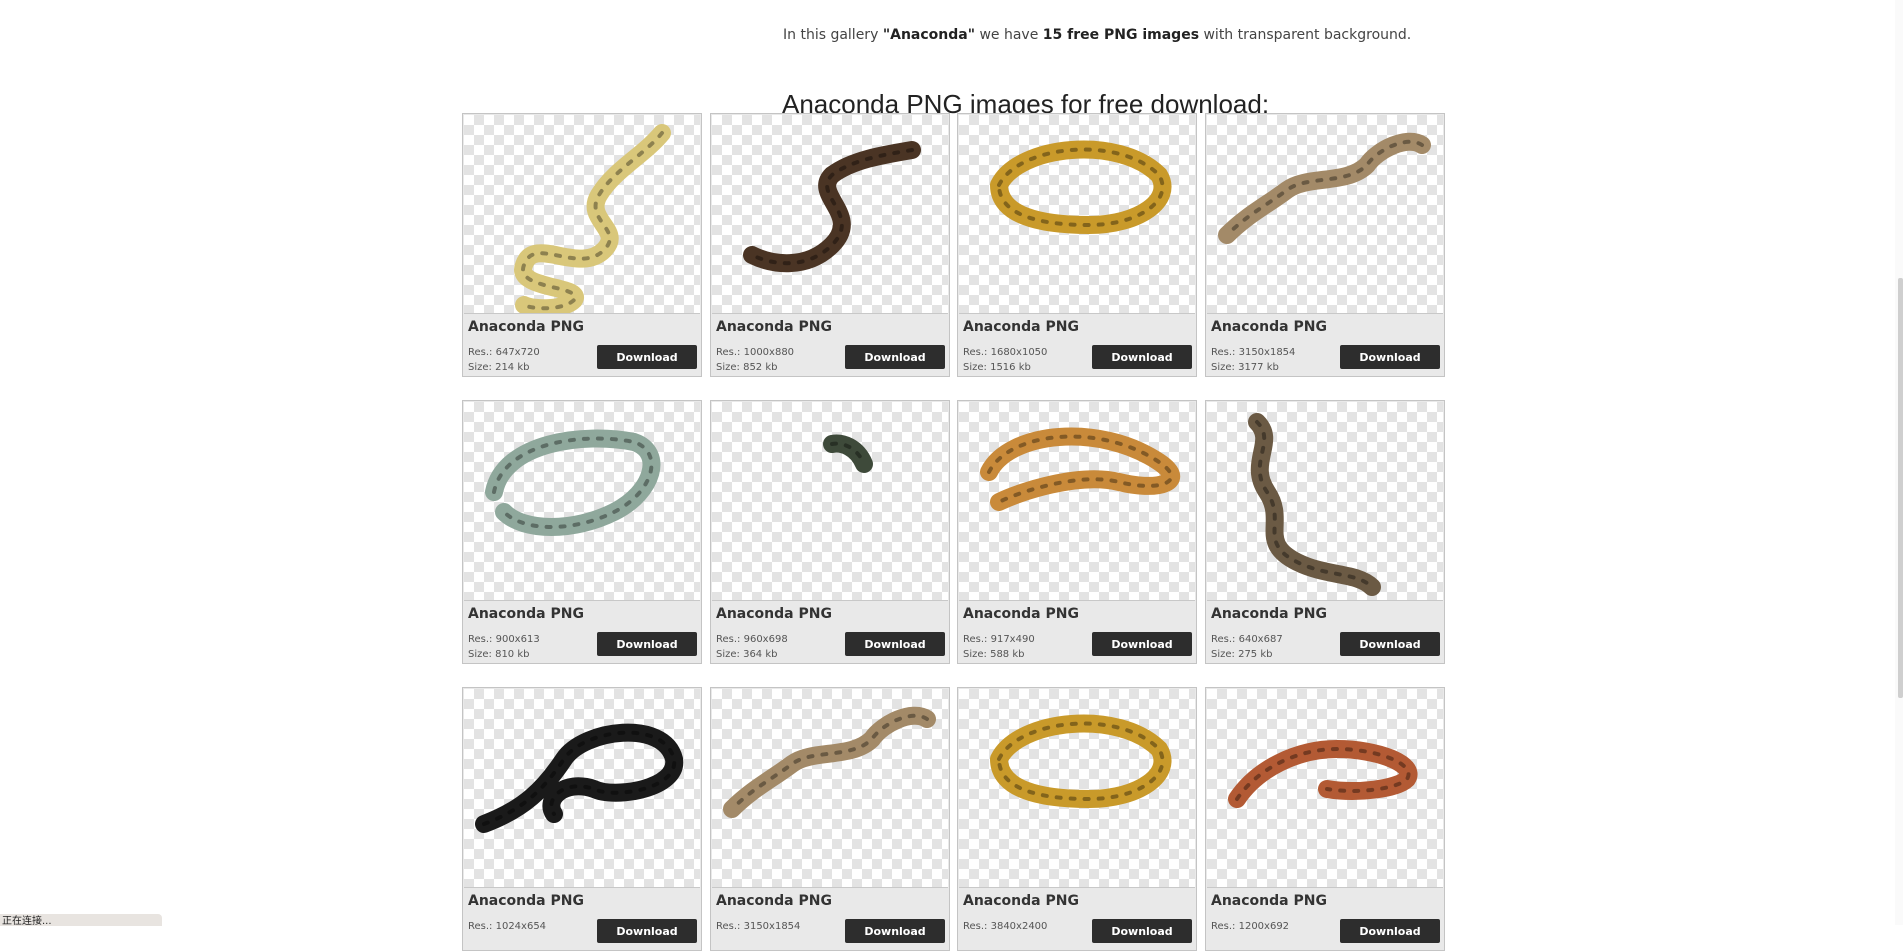  Describe the element at coordinates (1247, 639) in the screenshot. I see `image-resolution: Res.: 640x687` at that location.